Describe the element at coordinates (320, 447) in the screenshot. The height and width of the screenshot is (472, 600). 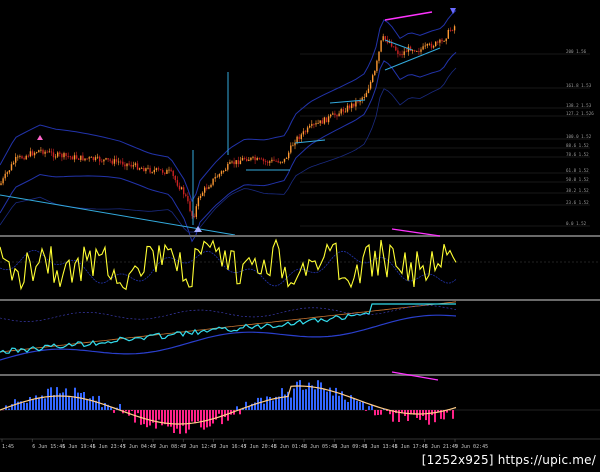
I see `time-label: 8 Jun 05:45` at that location.